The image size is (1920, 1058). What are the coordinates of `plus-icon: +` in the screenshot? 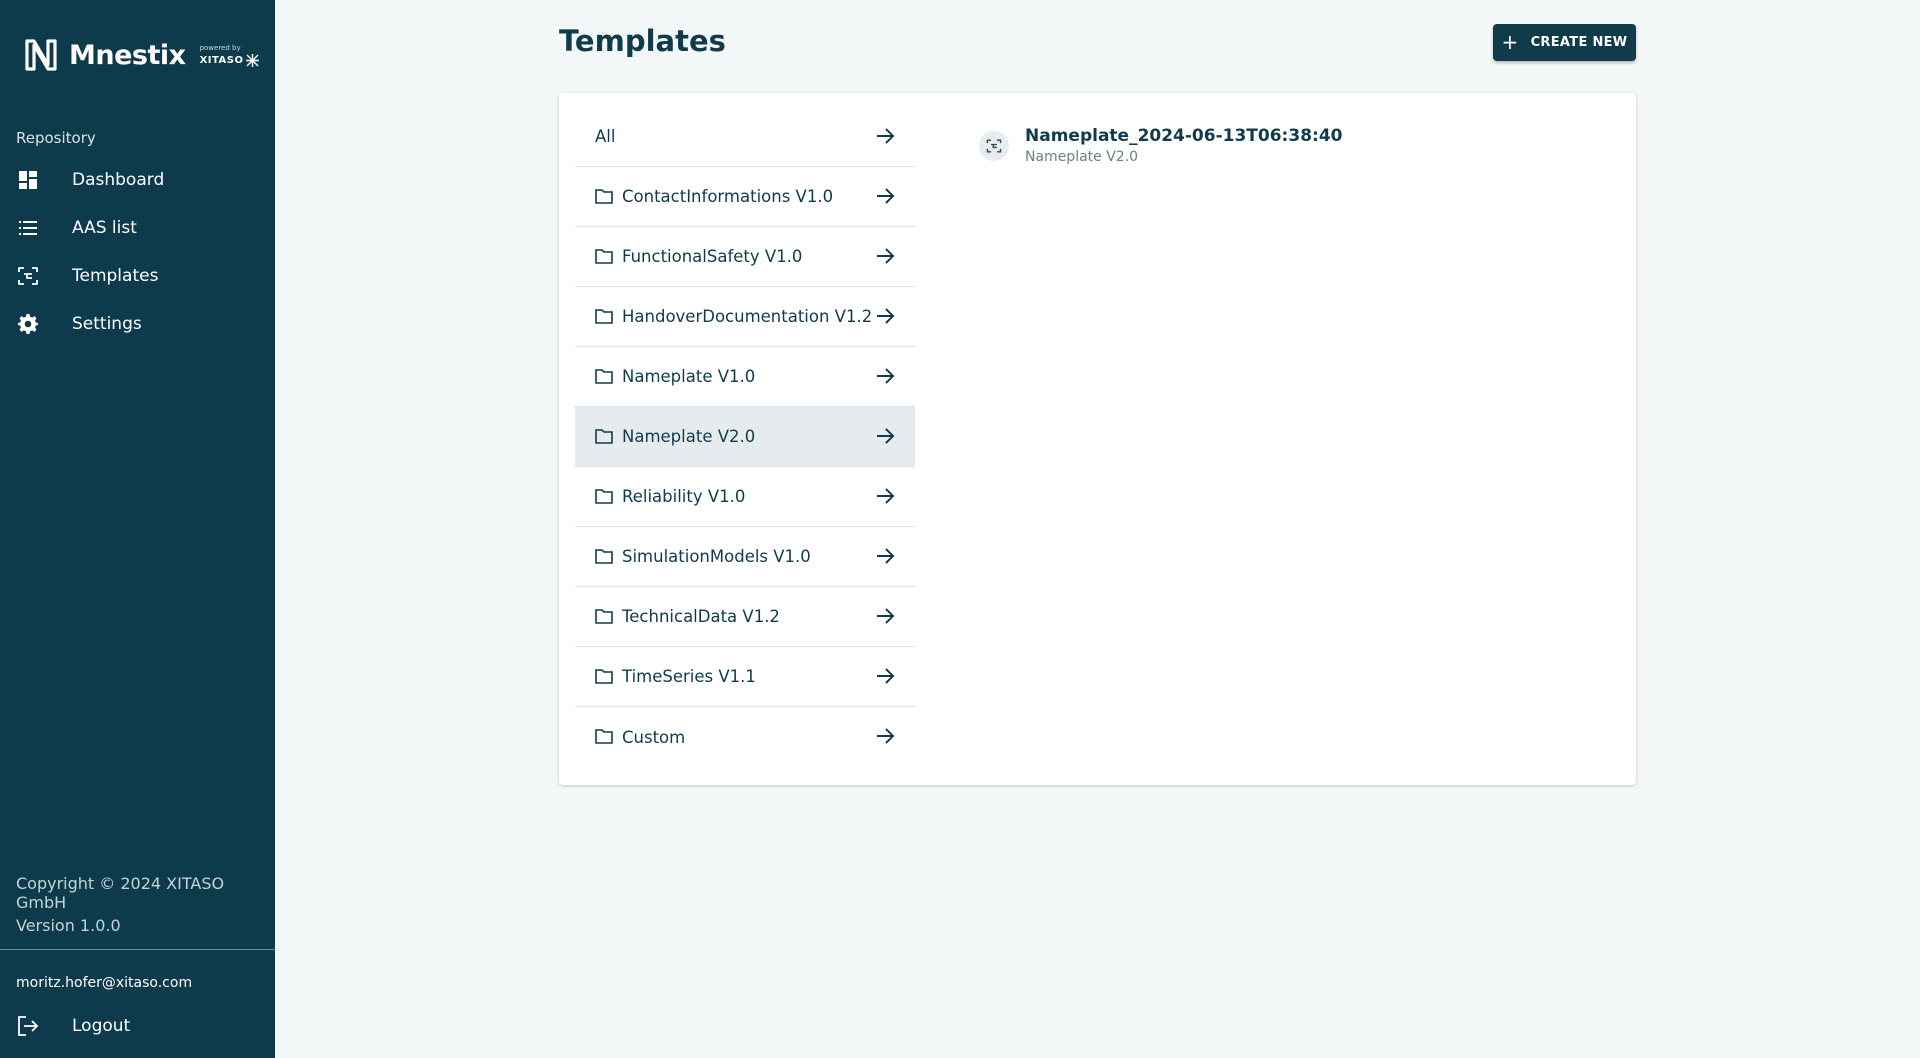 It's located at (1510, 41).